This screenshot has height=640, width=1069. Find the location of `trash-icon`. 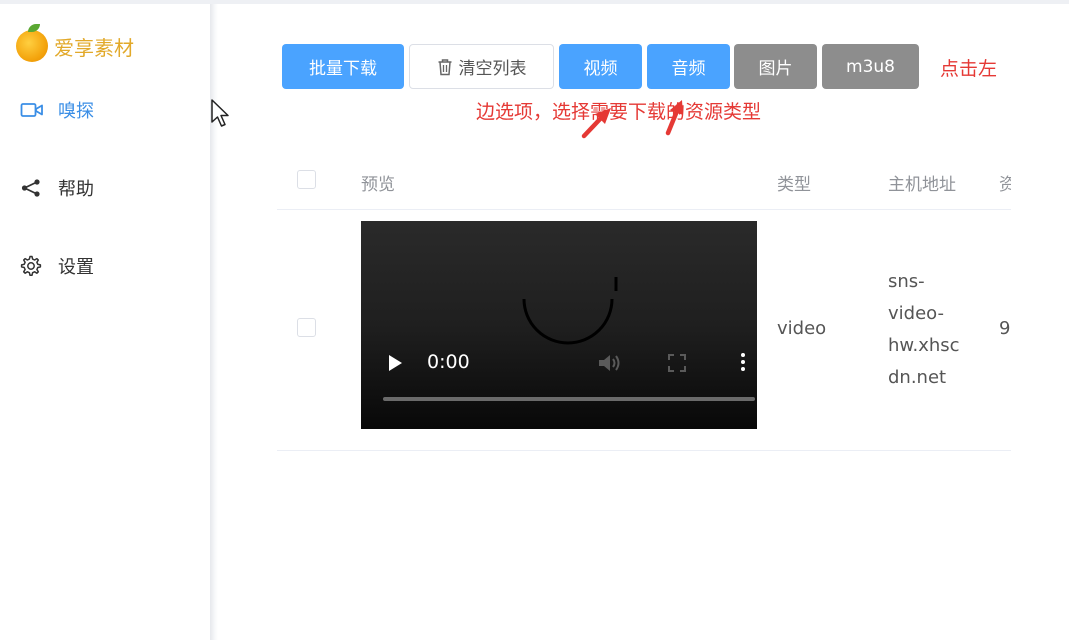

trash-icon is located at coordinates (444, 66).